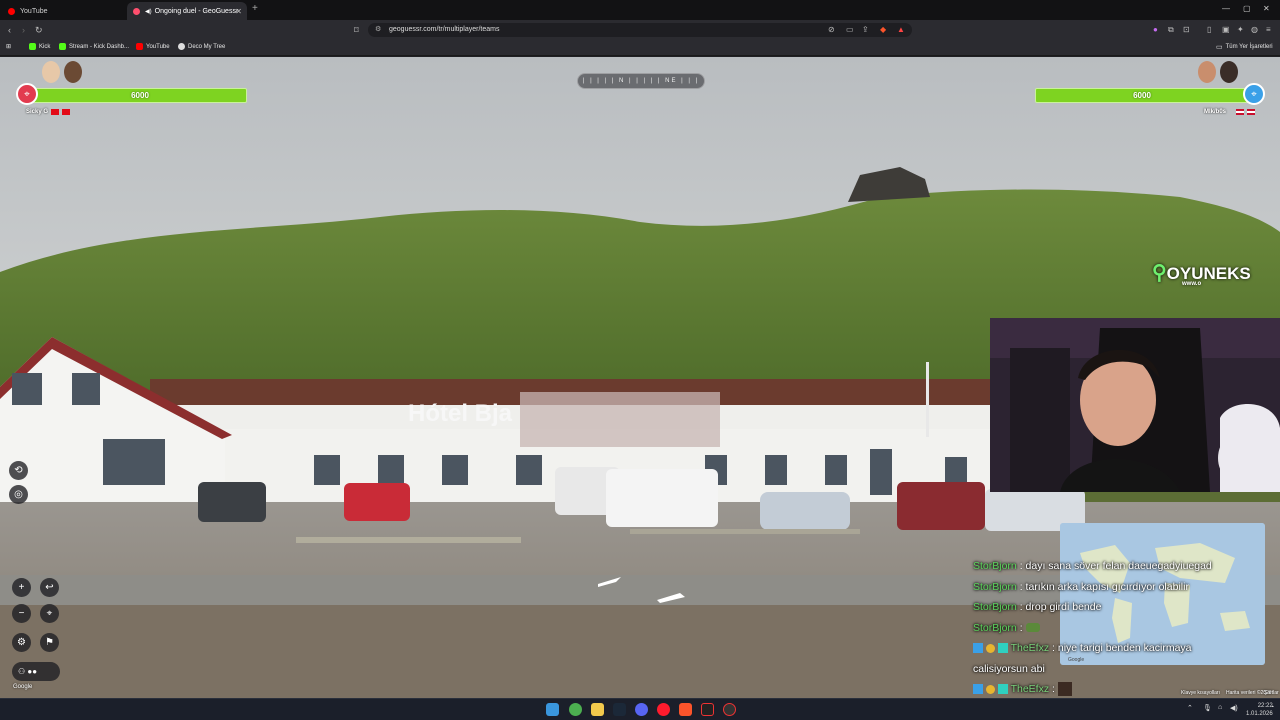  I want to click on geoguessr-icon, so click(136, 11).